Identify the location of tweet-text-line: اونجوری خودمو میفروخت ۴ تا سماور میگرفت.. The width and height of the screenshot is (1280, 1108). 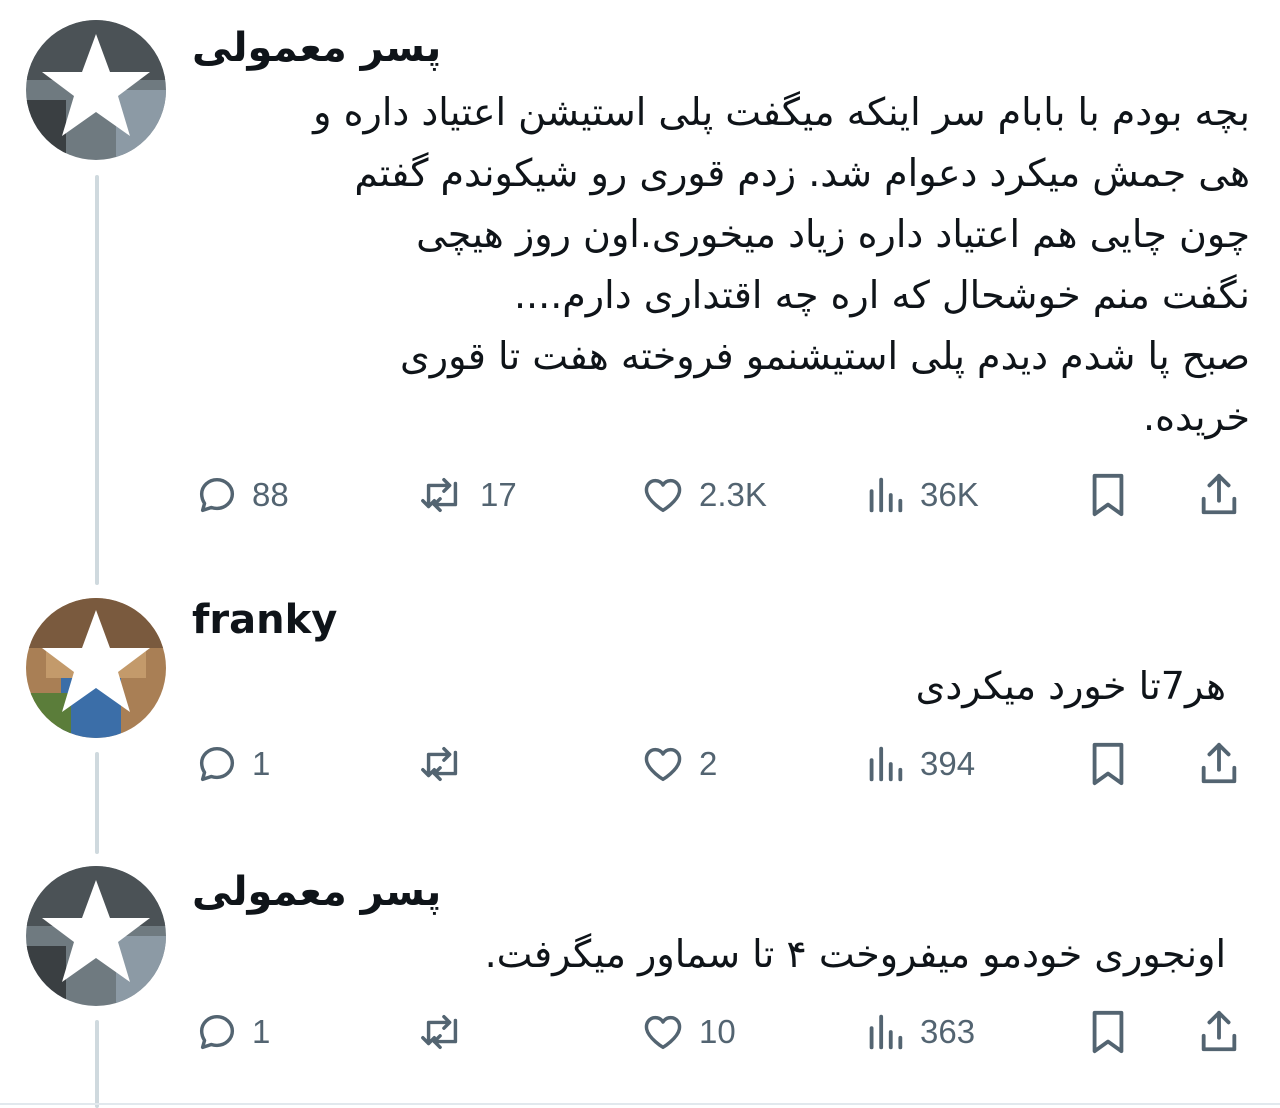
(855, 954).